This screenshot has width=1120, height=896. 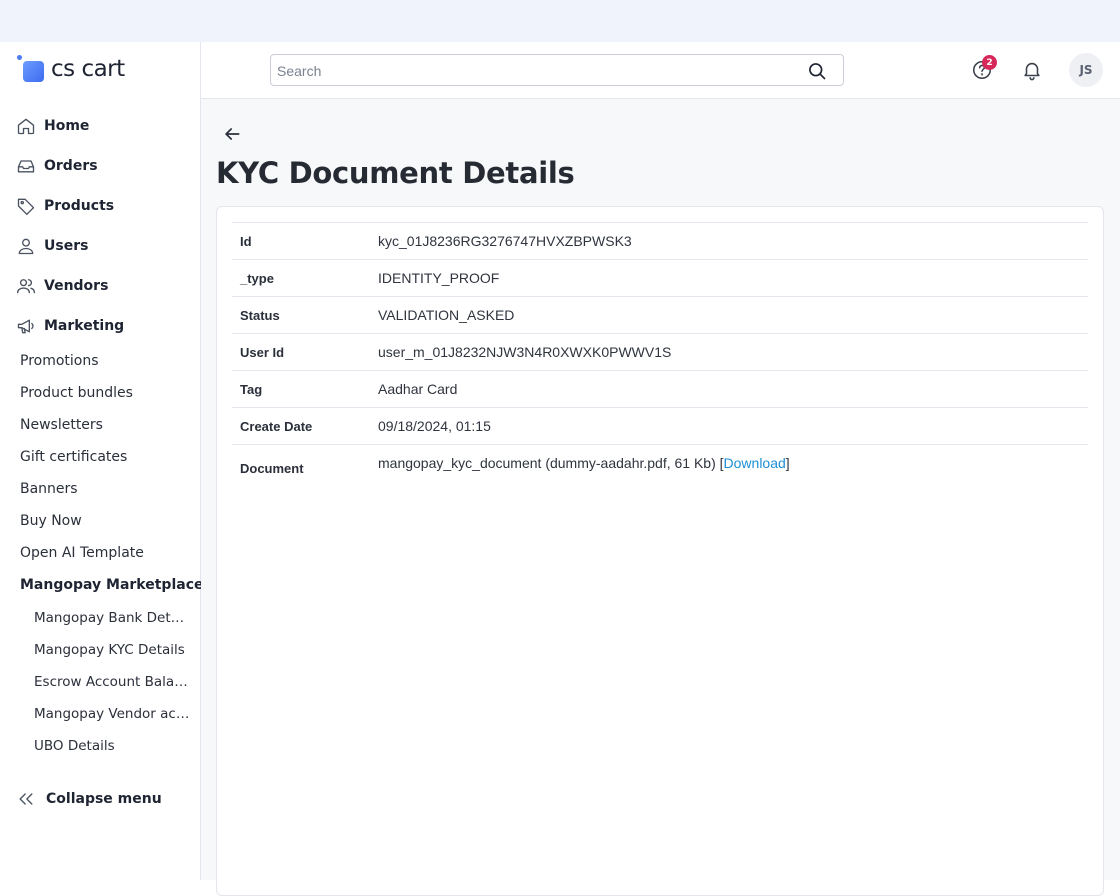 What do you see at coordinates (113, 746) in the screenshot?
I see `sidebar-subitem-ubo-details: UBO Details` at bounding box center [113, 746].